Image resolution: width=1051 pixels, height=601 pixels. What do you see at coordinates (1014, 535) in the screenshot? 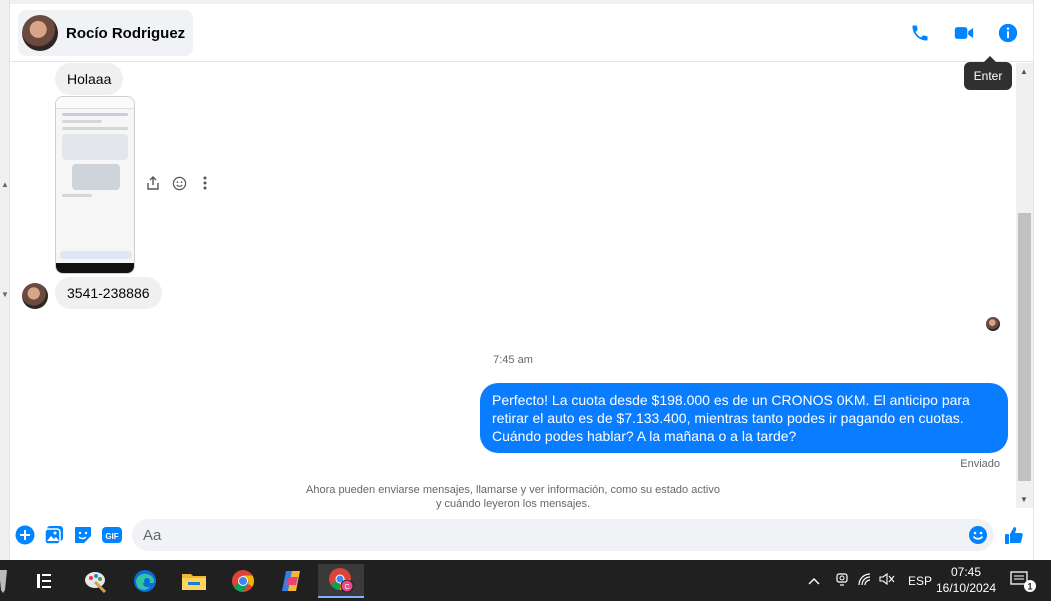
I see `like-icon` at bounding box center [1014, 535].